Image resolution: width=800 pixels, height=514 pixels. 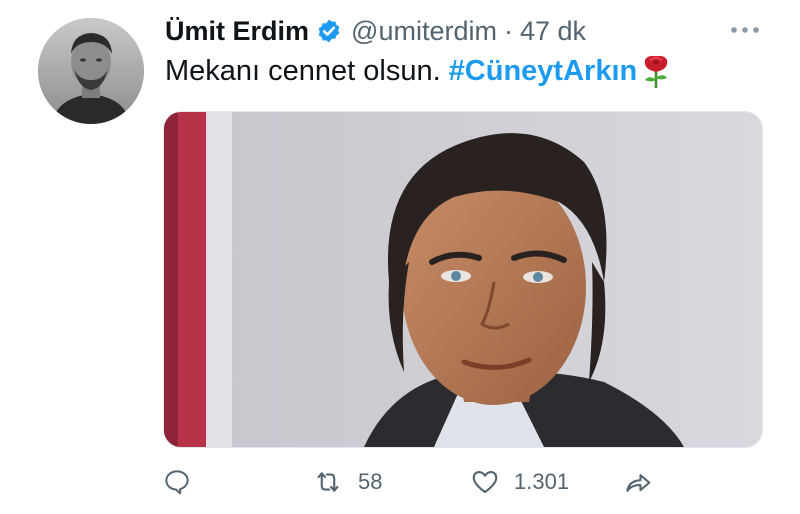 I want to click on tweet-body: Mekanı cennet olsun., so click(x=303, y=70).